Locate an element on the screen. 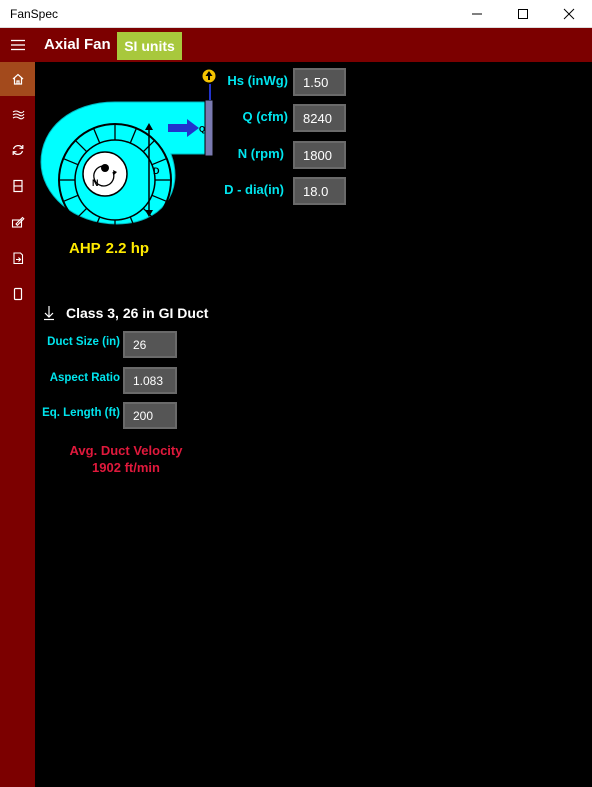 The height and width of the screenshot is (787, 592). edit-icon is located at coordinates (18, 222).